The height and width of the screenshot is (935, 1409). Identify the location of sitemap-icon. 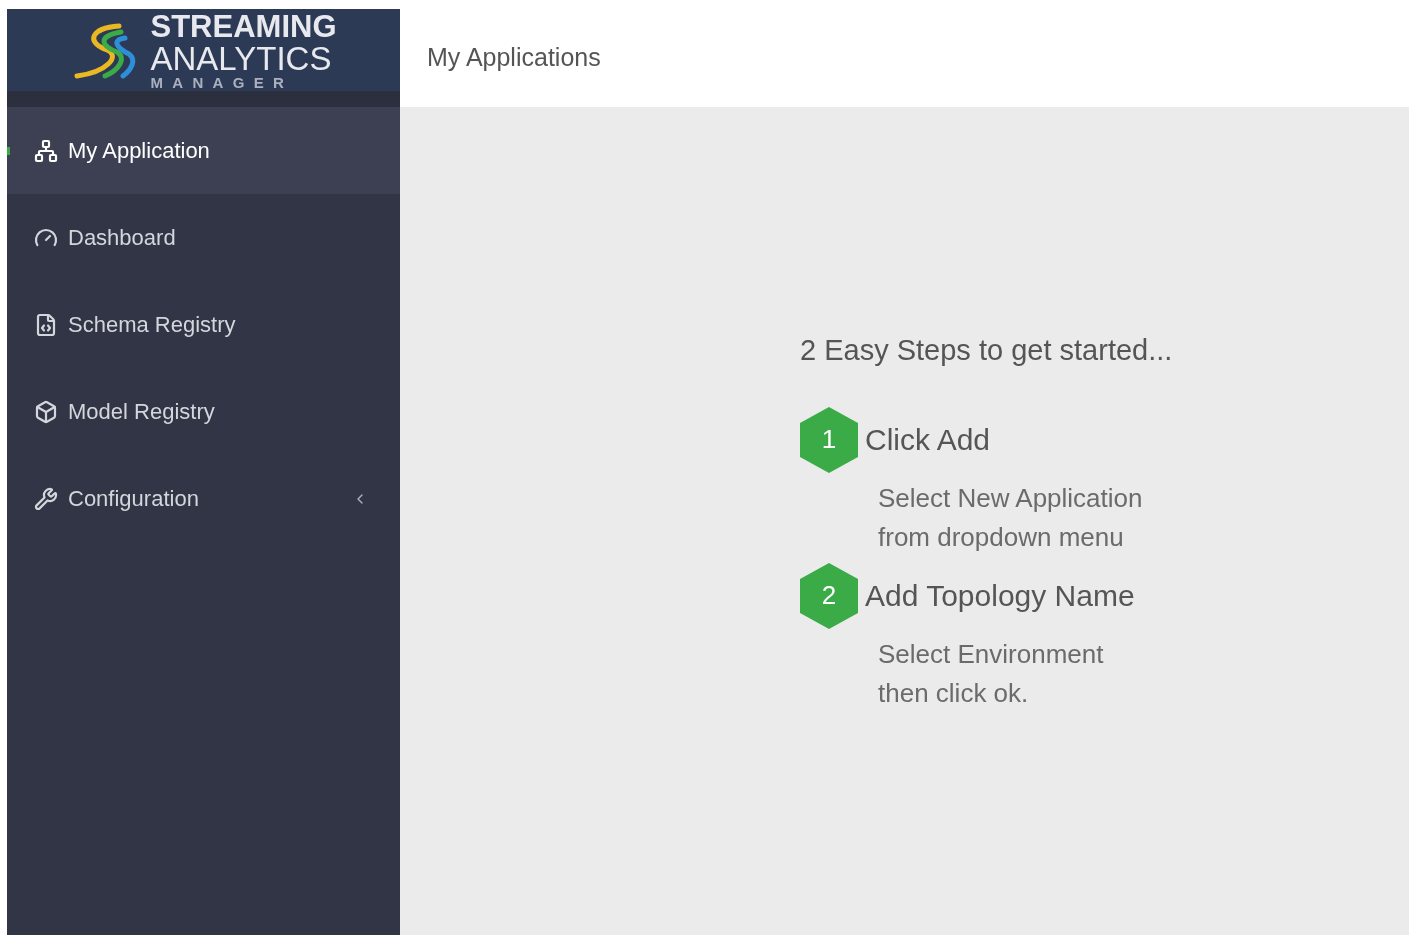
(46, 150).